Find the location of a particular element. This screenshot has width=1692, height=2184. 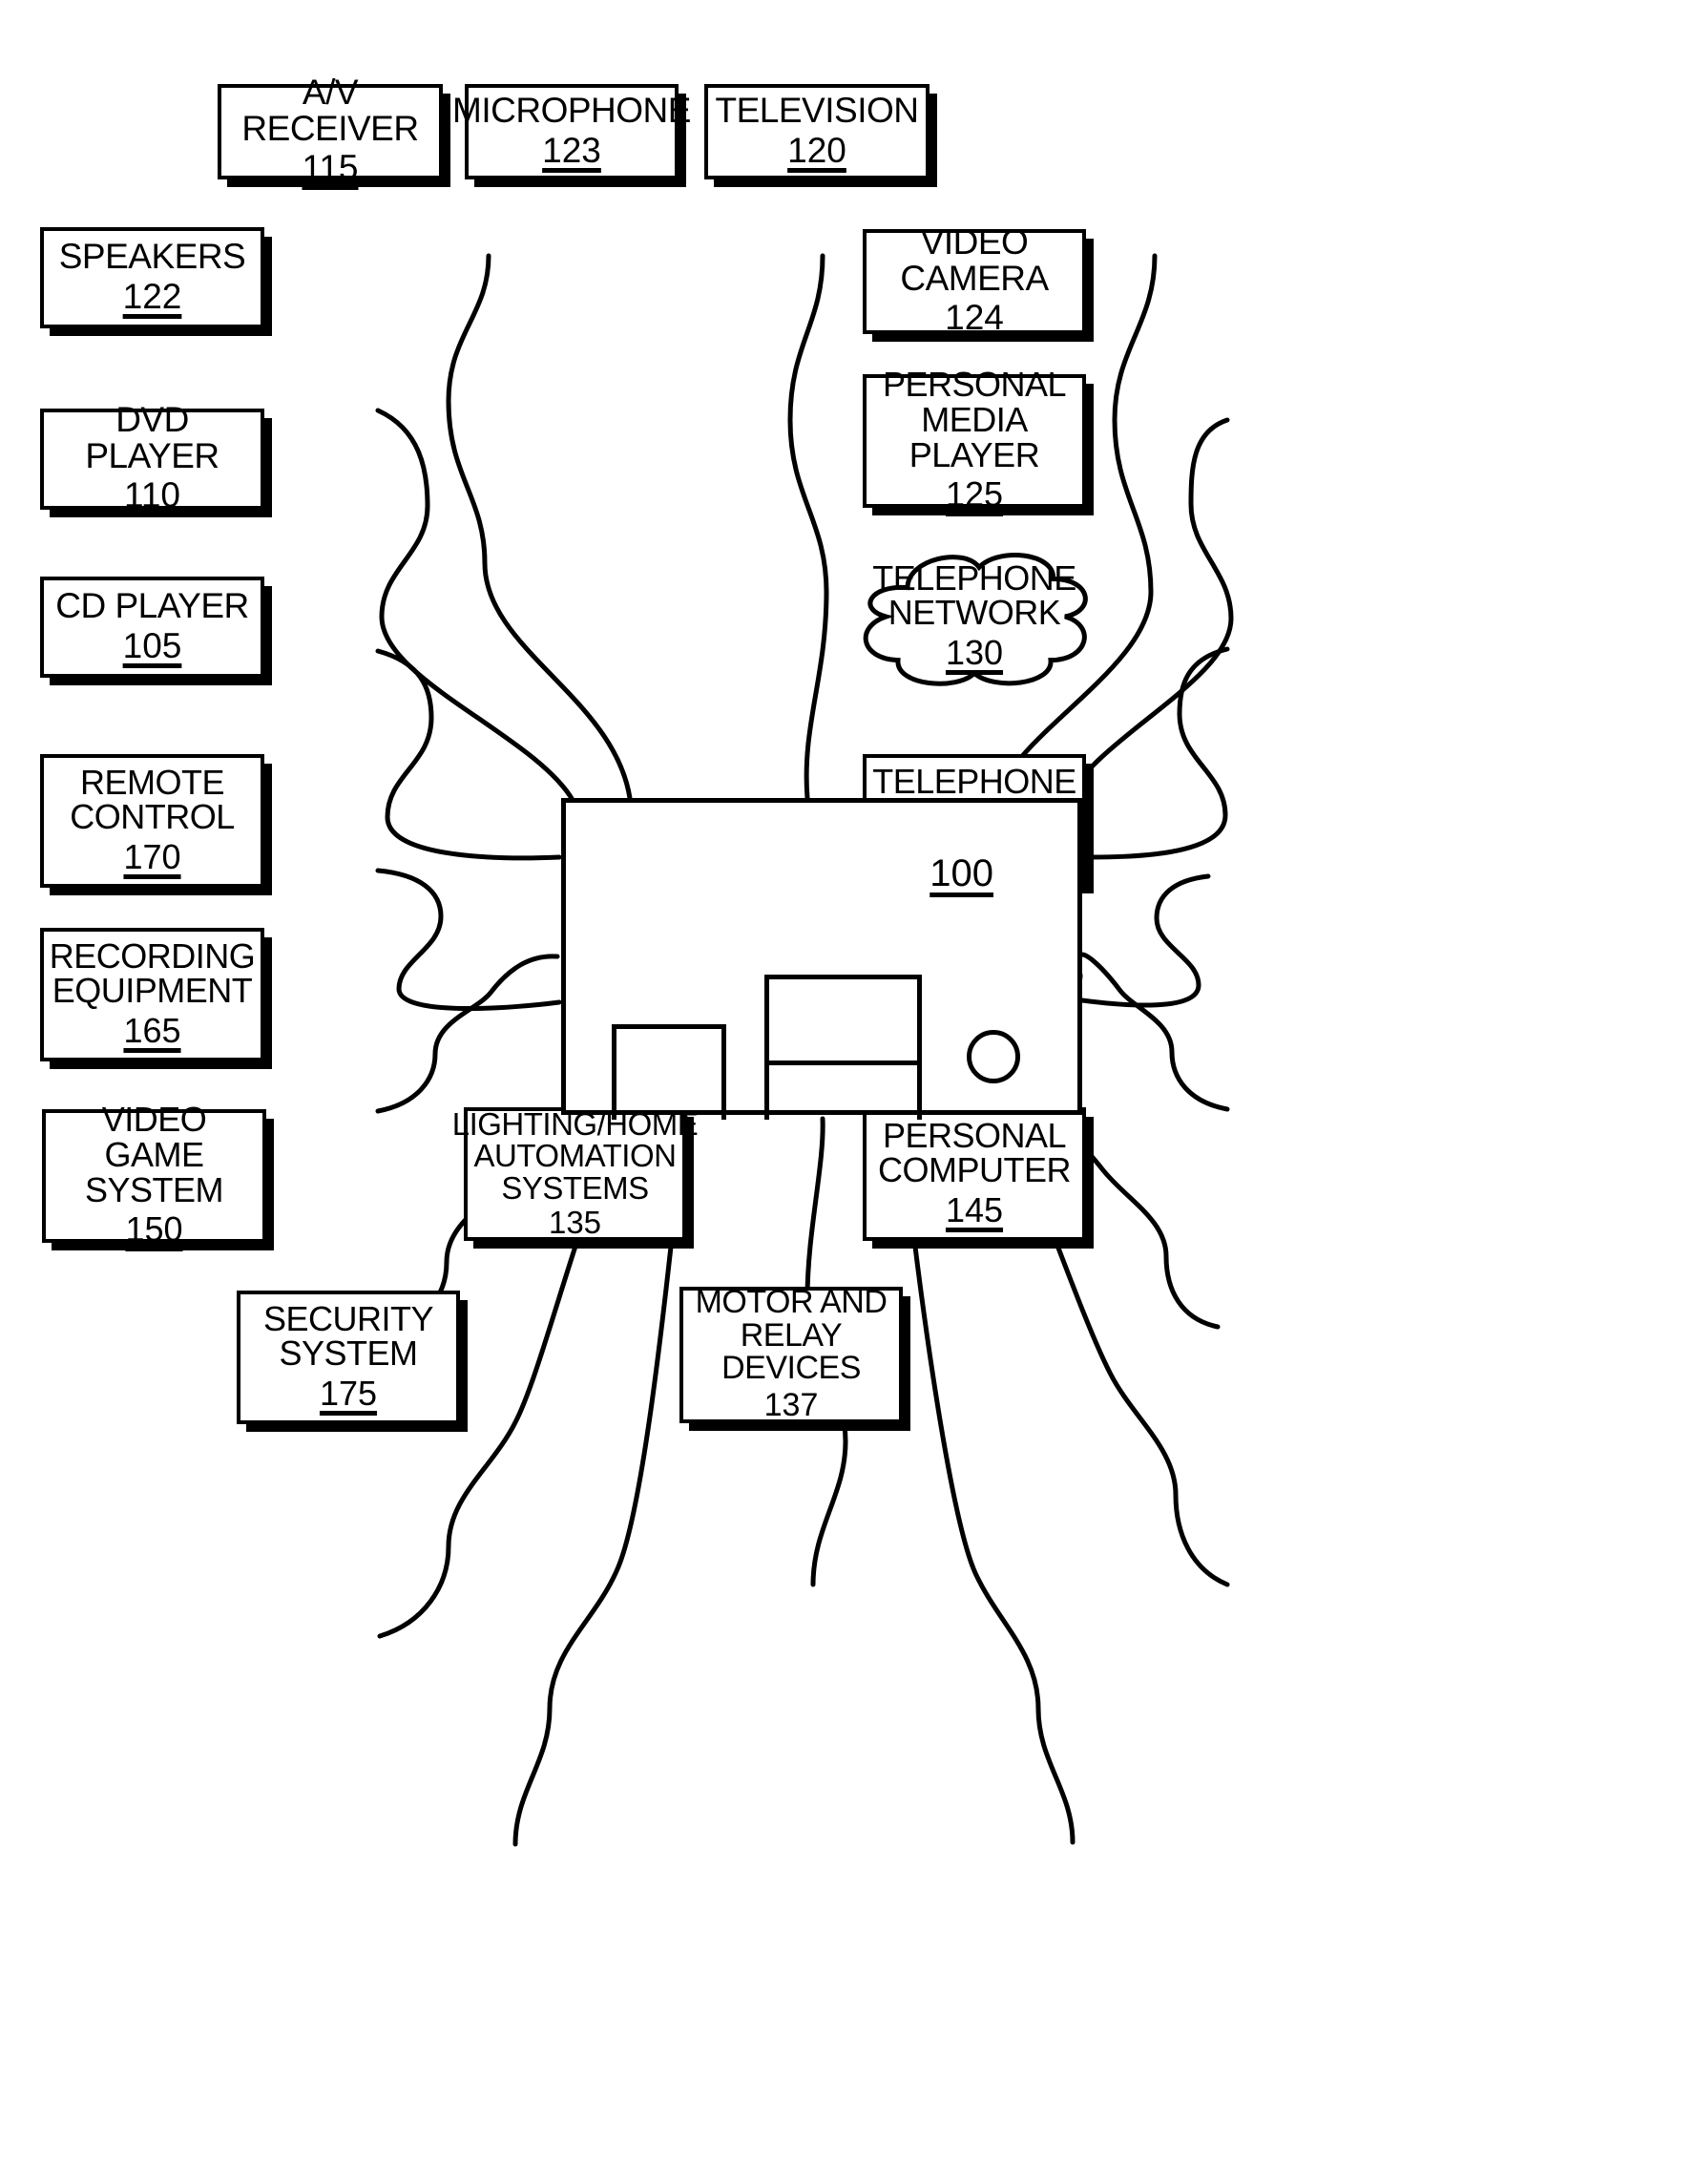

node-reference-av-receiver: 115 is located at coordinates (330, 168).